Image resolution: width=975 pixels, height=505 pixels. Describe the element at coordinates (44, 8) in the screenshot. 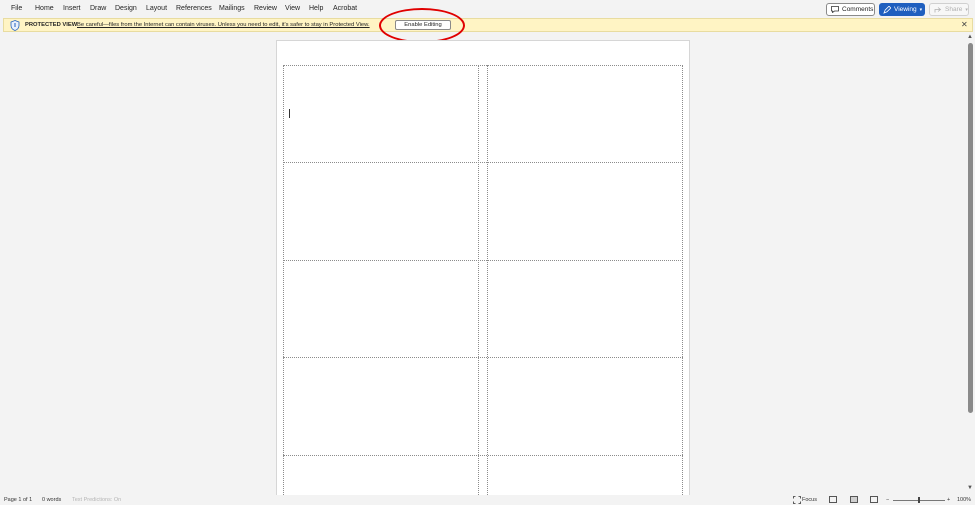

I see `menu-home: Home` at that location.